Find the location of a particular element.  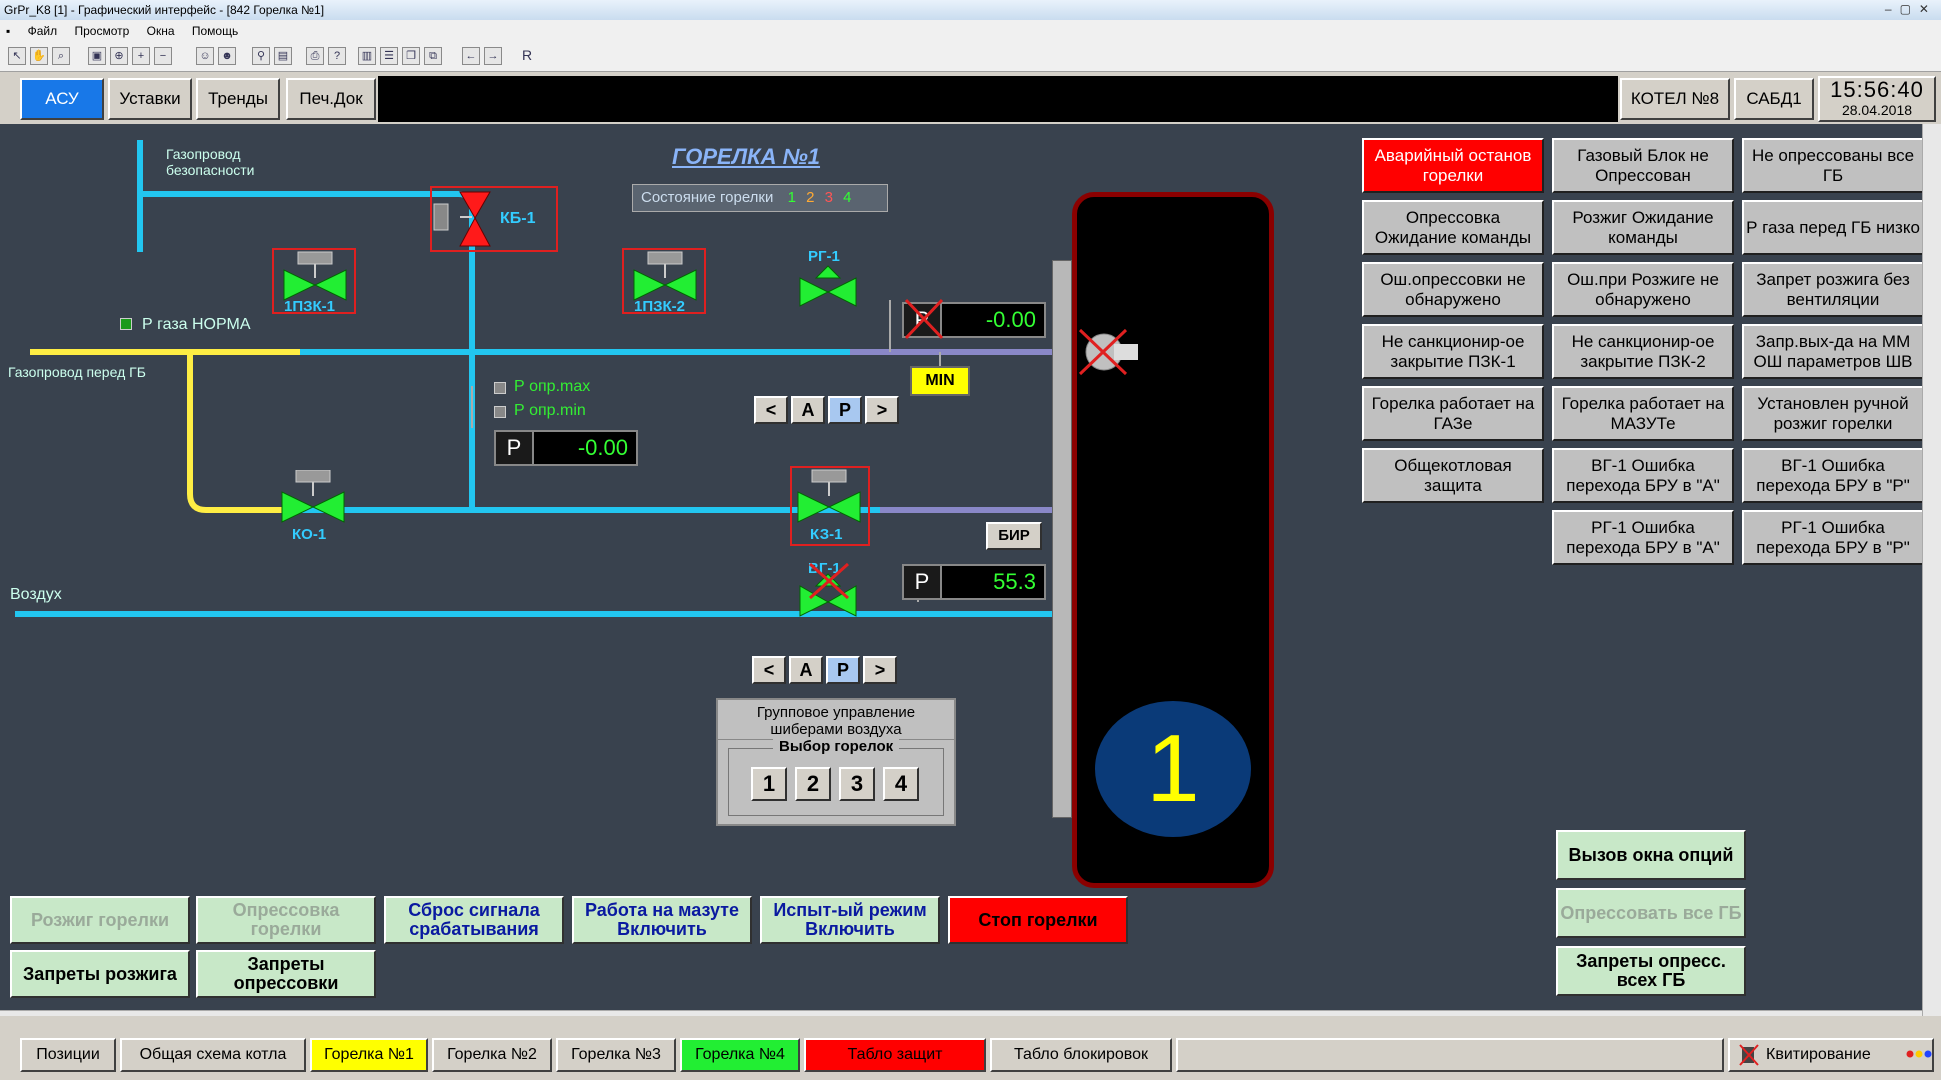

vertical-scrollbar is located at coordinates (1931, 570).